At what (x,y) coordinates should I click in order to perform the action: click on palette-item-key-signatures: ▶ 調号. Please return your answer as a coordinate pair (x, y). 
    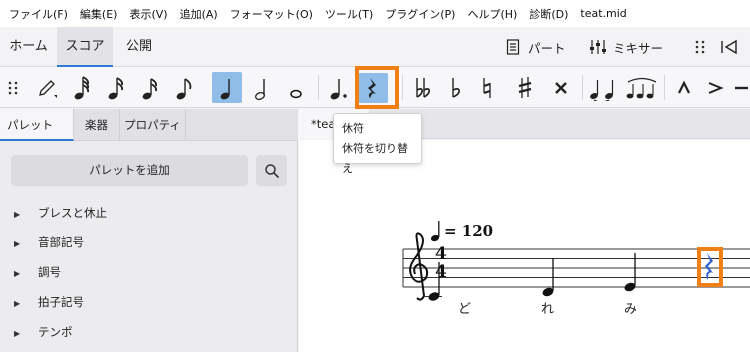
    Looking at the image, I should click on (37, 272).